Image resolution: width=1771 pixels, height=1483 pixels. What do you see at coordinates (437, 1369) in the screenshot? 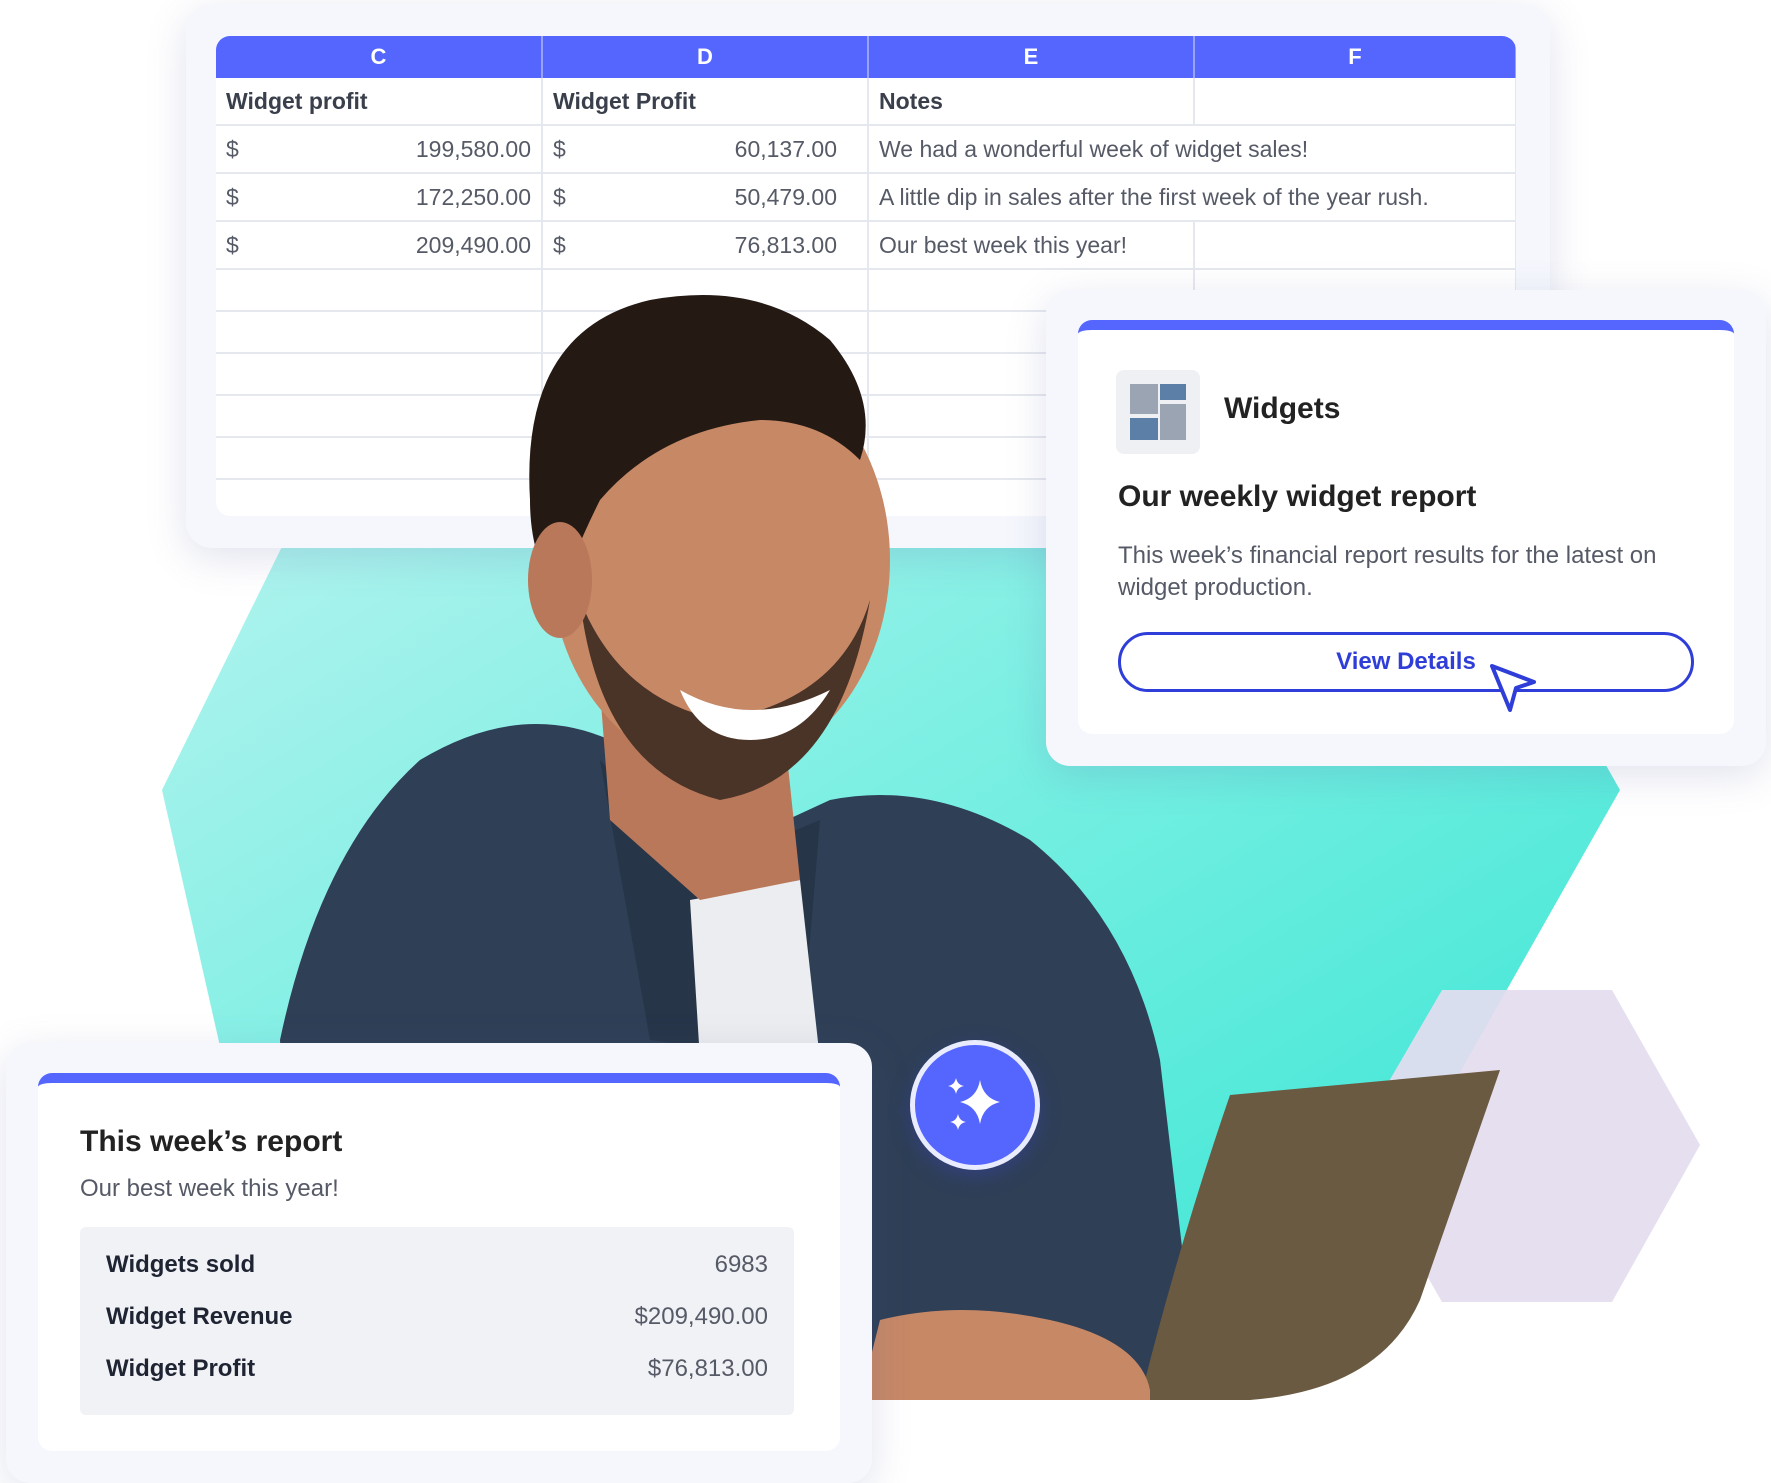
I see `stat-row-widget-profit: Widget Profit $76,813.00` at bounding box center [437, 1369].